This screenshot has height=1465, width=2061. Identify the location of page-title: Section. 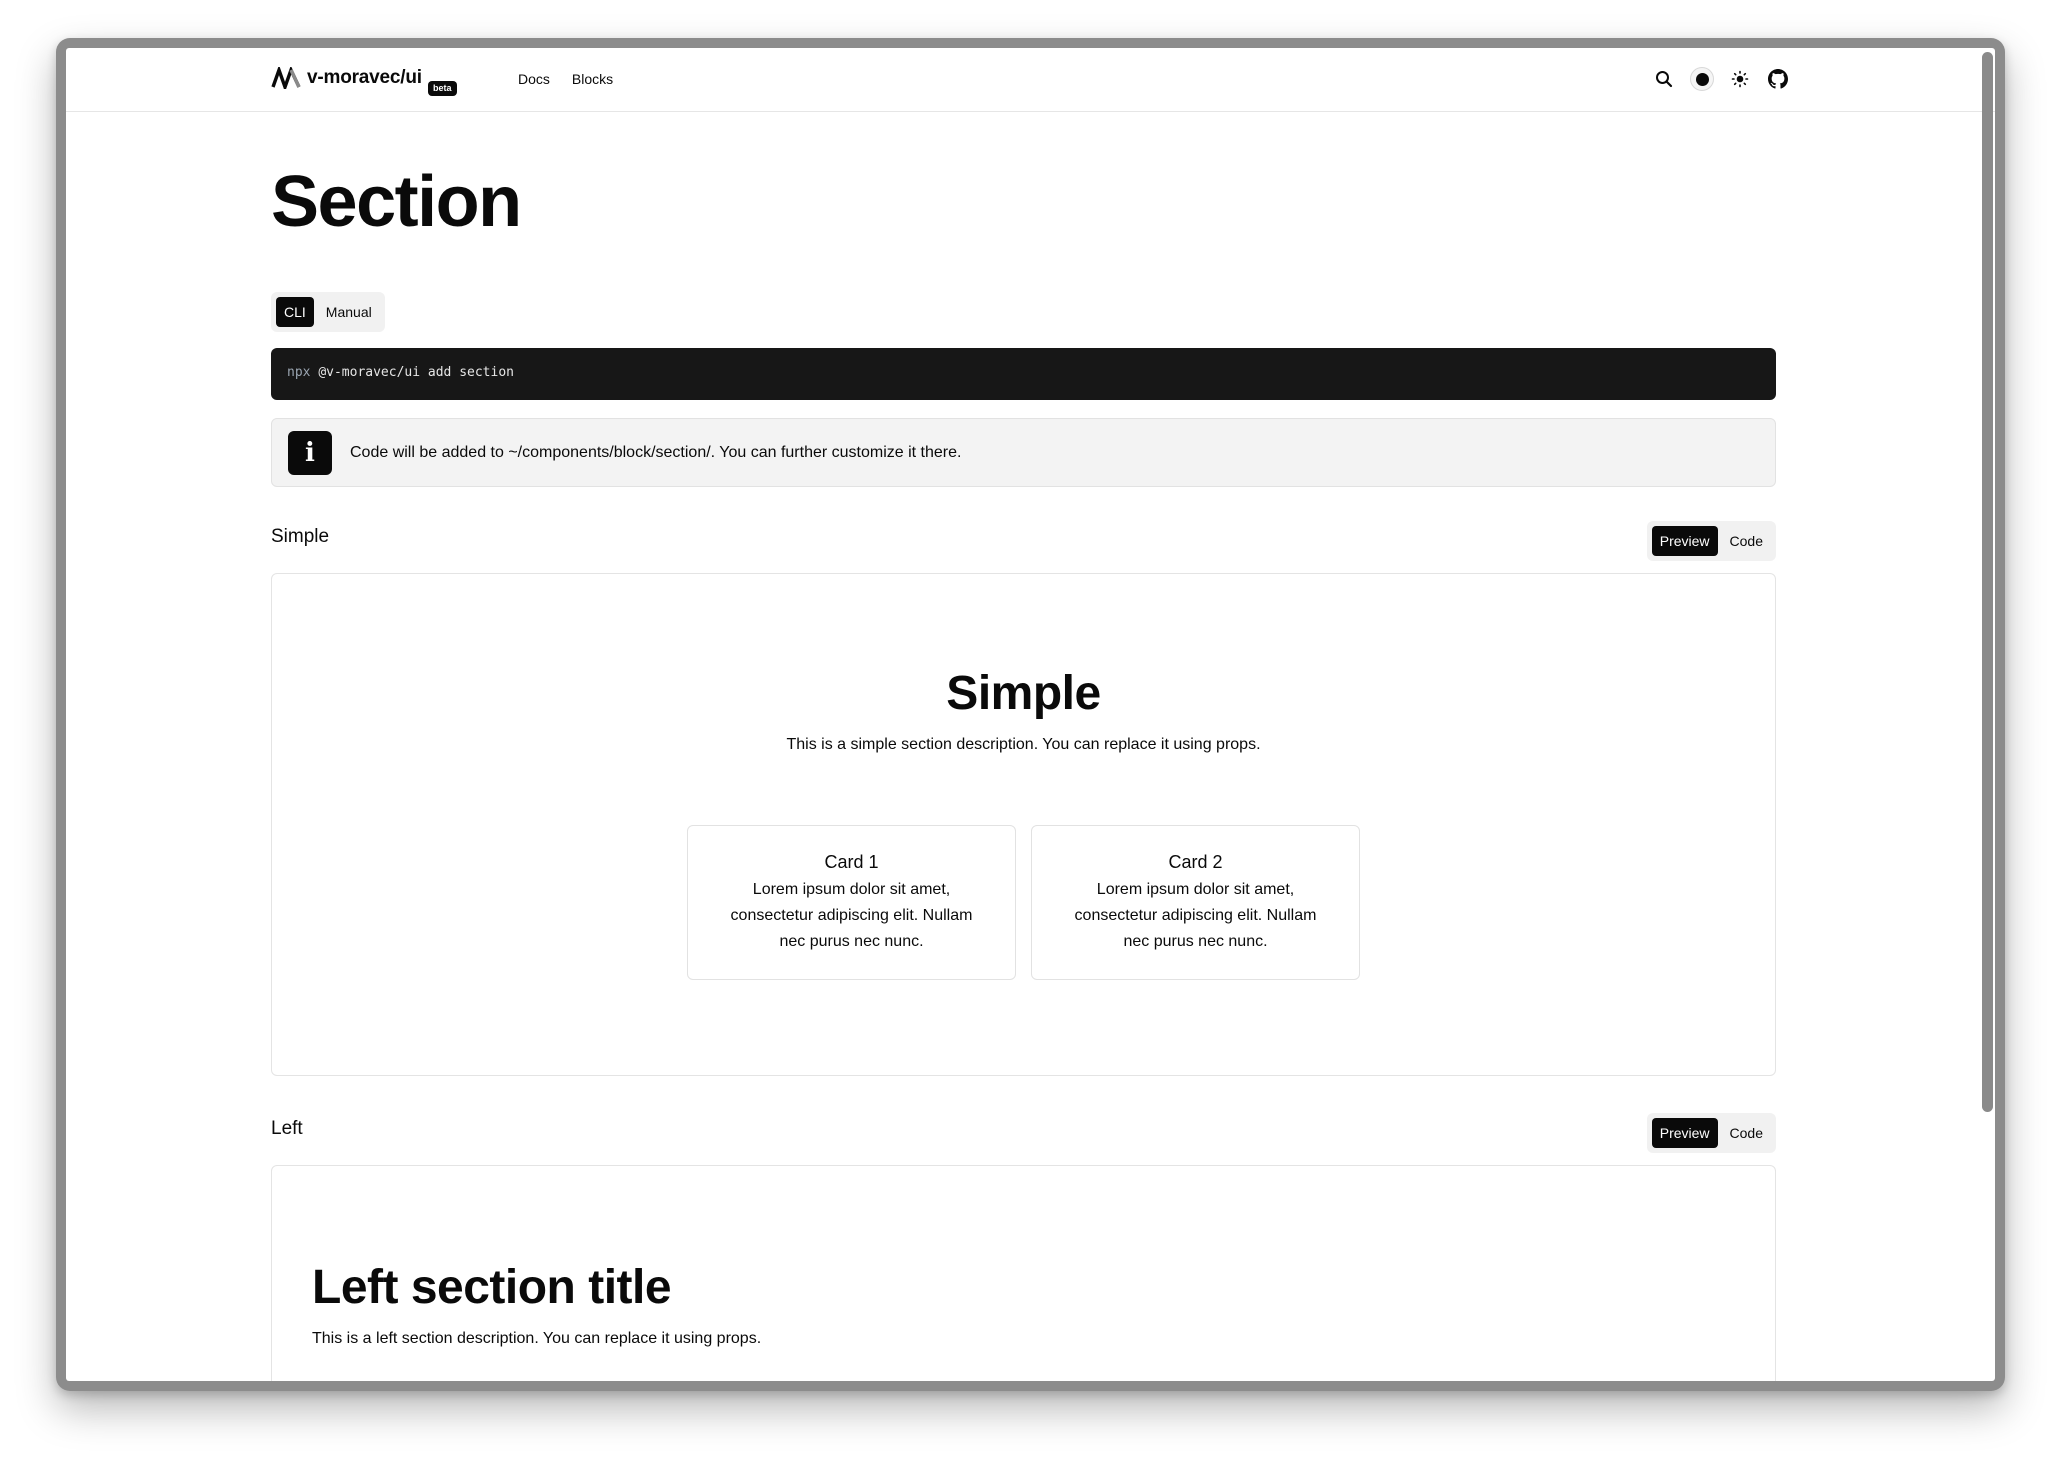
(396, 202).